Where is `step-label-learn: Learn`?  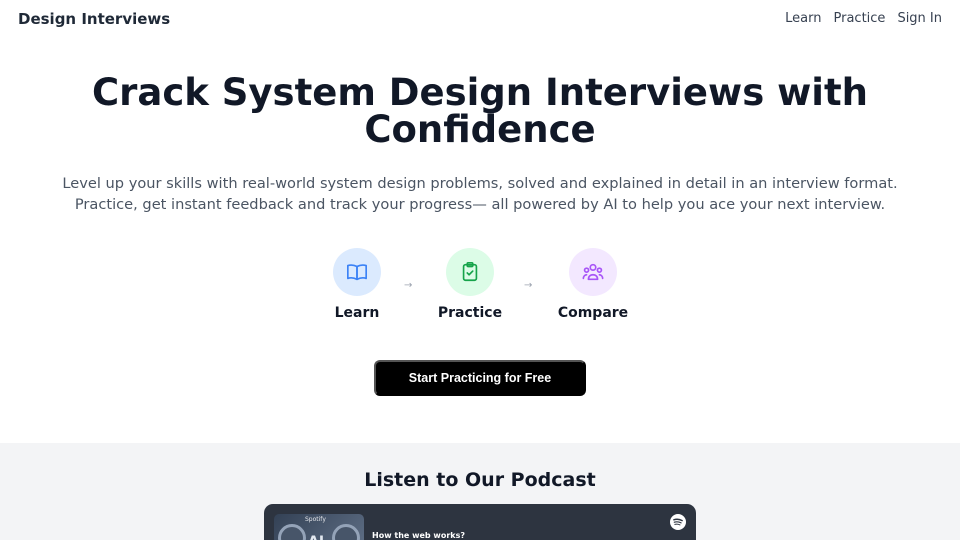
step-label-learn: Learn is located at coordinates (357, 313).